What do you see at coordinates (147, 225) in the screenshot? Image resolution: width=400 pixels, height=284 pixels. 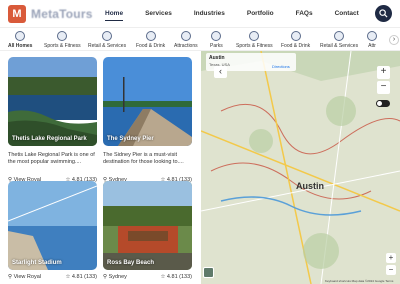 I see `listing-photo: Ross Bay Beach` at bounding box center [147, 225].